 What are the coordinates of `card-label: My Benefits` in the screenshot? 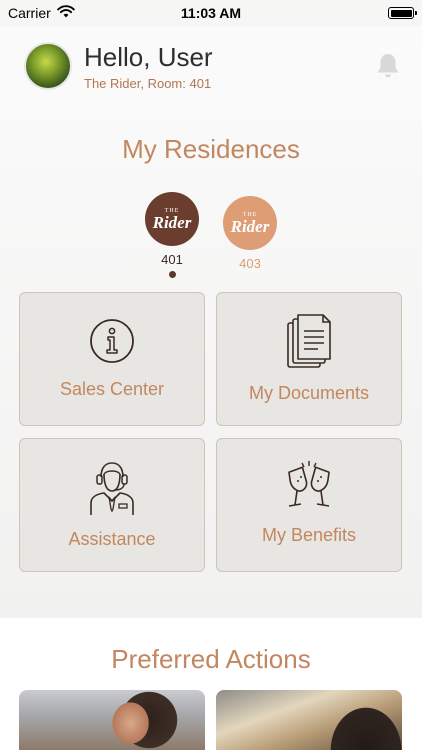 It's located at (309, 535).